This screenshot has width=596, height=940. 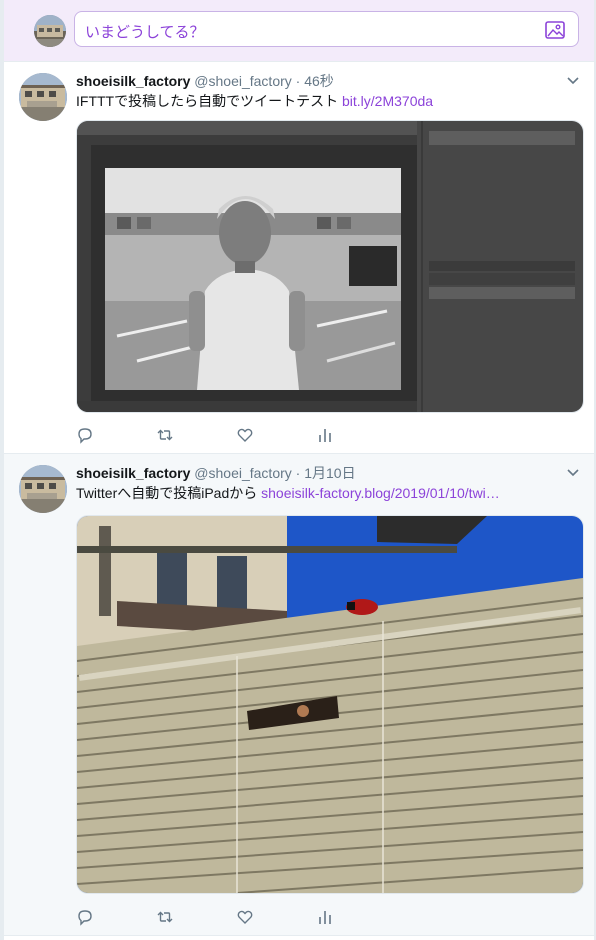 What do you see at coordinates (329, 473) in the screenshot?
I see `tweet-timestamp: 1月10日` at bounding box center [329, 473].